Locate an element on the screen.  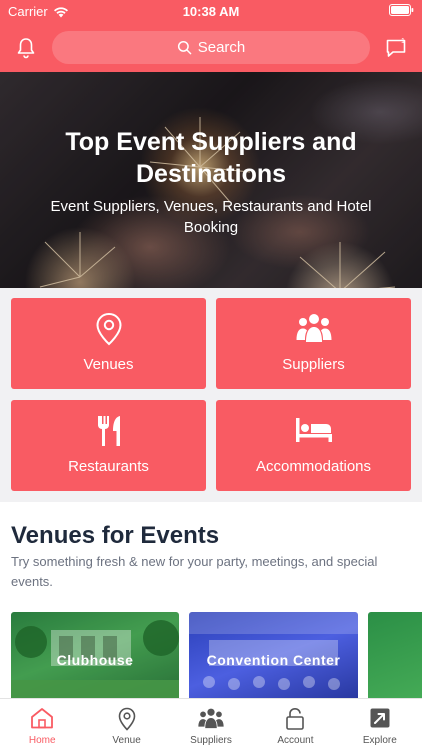
tab-home-label: Home is located at coordinates (42, 740).